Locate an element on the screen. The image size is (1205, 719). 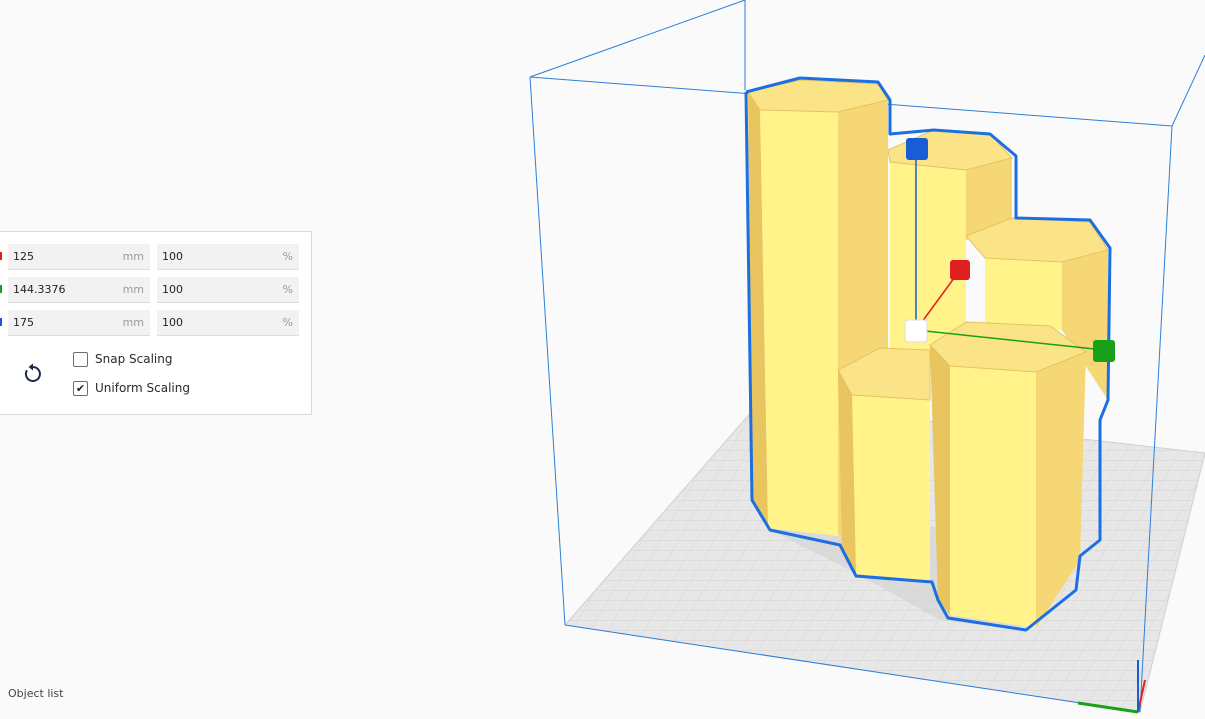
reset-scale-button is located at coordinates (33, 374).